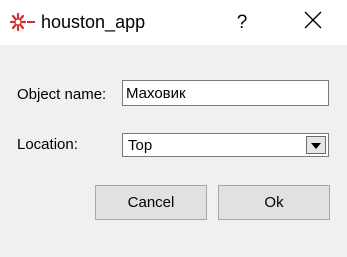 The image size is (347, 257). Describe the element at coordinates (274, 202) in the screenshot. I see `ok-button: Ok` at that location.